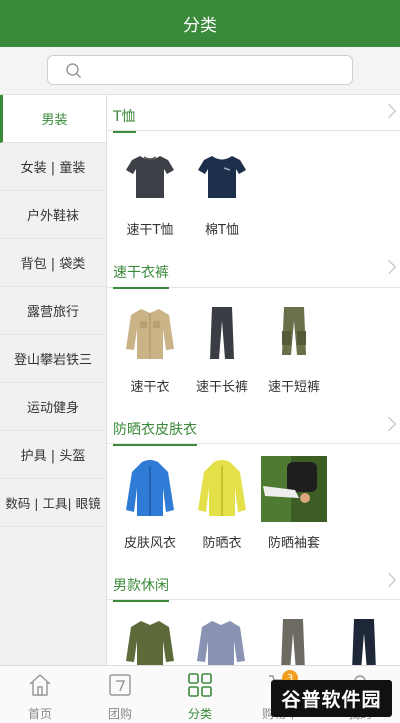 Image resolution: width=400 pixels, height=723 pixels. I want to click on sidebar-item-label: 男装, so click(54, 120).